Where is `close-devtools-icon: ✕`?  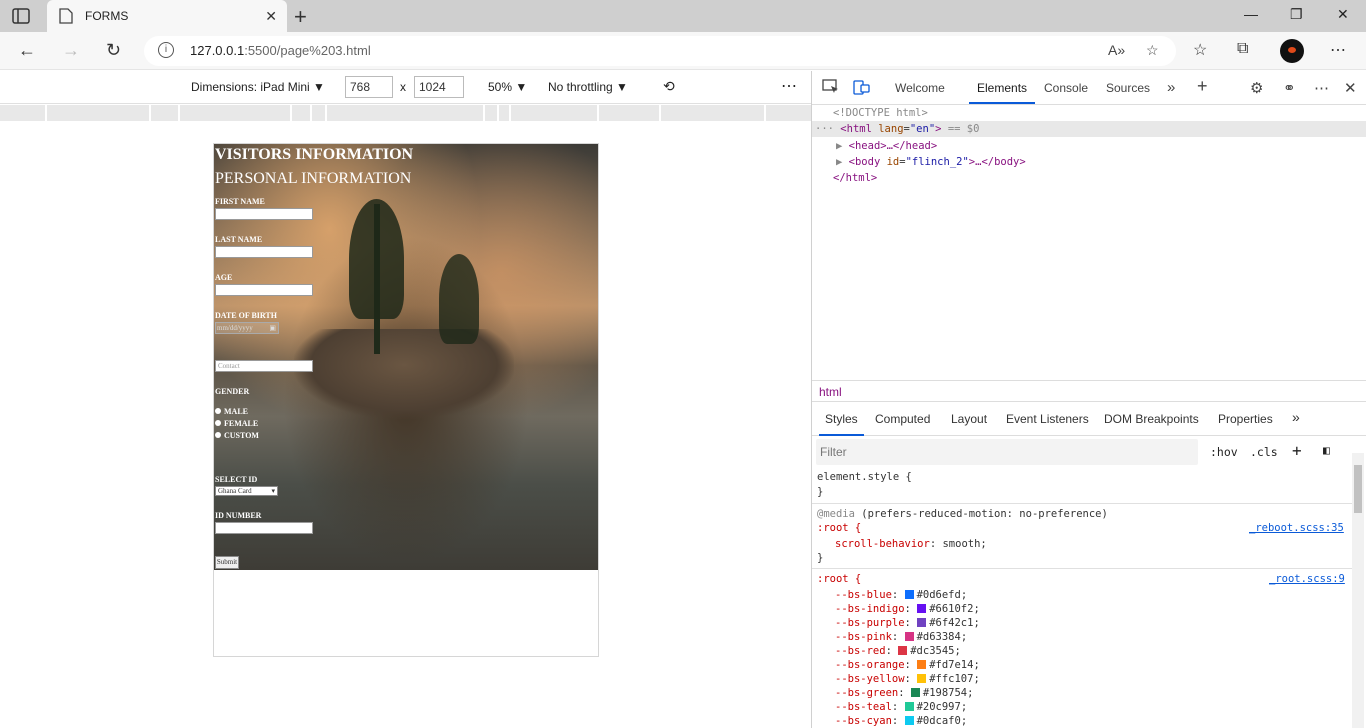 close-devtools-icon: ✕ is located at coordinates (1350, 88).